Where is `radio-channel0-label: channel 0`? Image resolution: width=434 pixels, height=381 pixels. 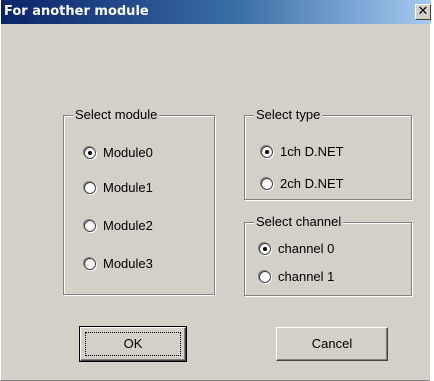 radio-channel0-label: channel 0 is located at coordinates (306, 248).